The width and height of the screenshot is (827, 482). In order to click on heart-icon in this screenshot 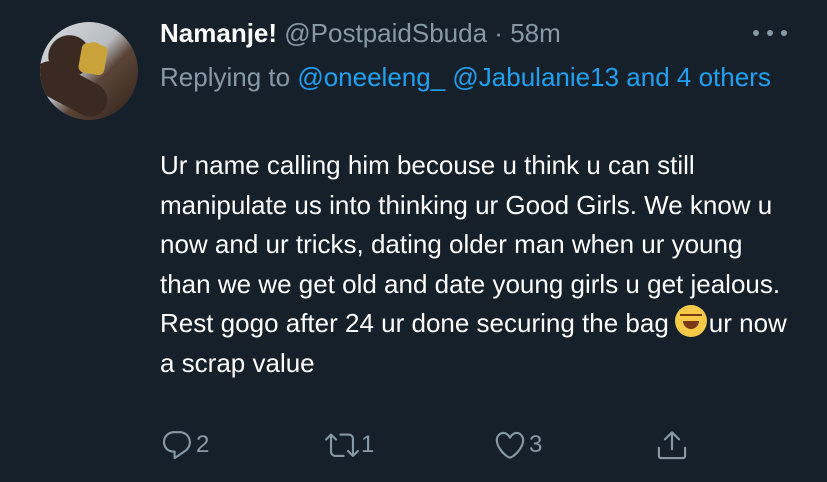, I will do `click(510, 445)`.